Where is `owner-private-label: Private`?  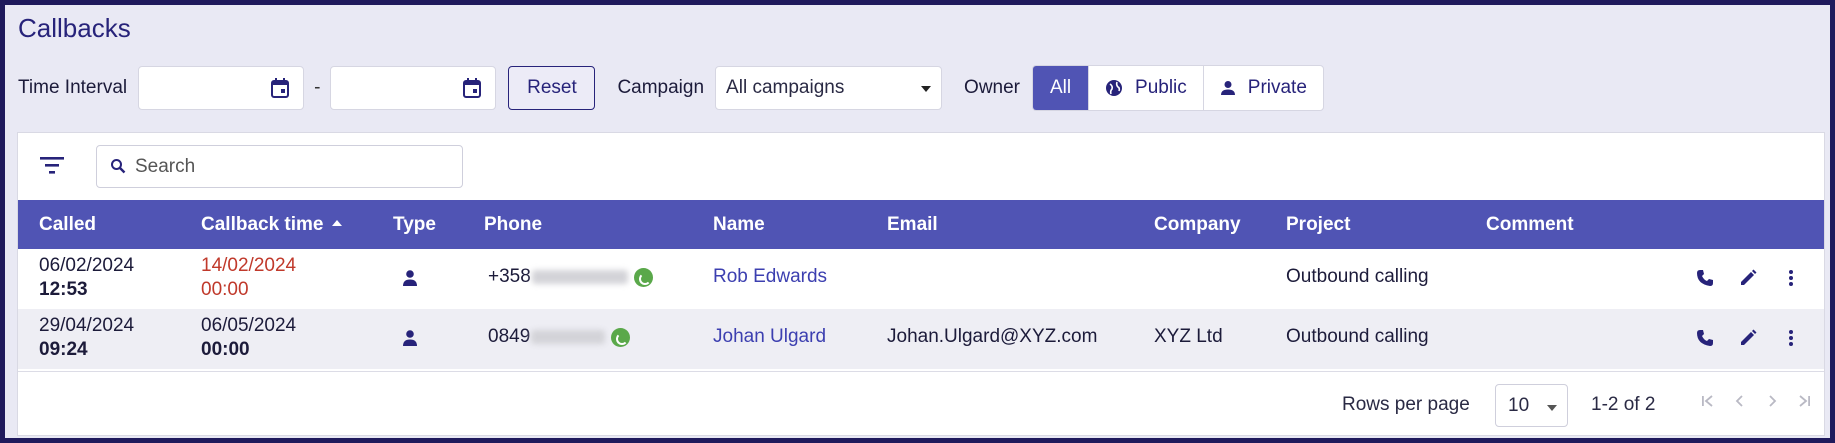 owner-private-label: Private is located at coordinates (1277, 87).